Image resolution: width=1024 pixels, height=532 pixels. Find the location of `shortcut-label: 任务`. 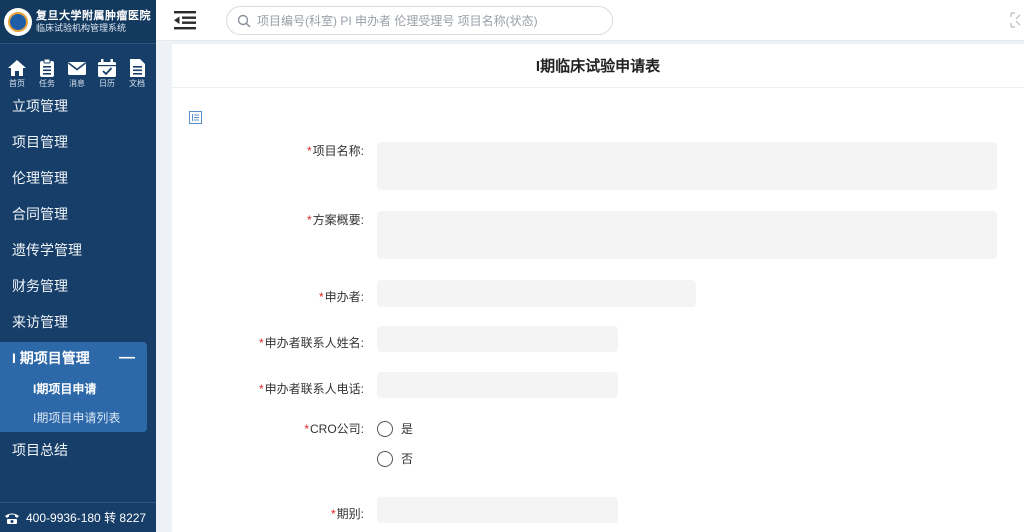

shortcut-label: 任务 is located at coordinates (47, 83).